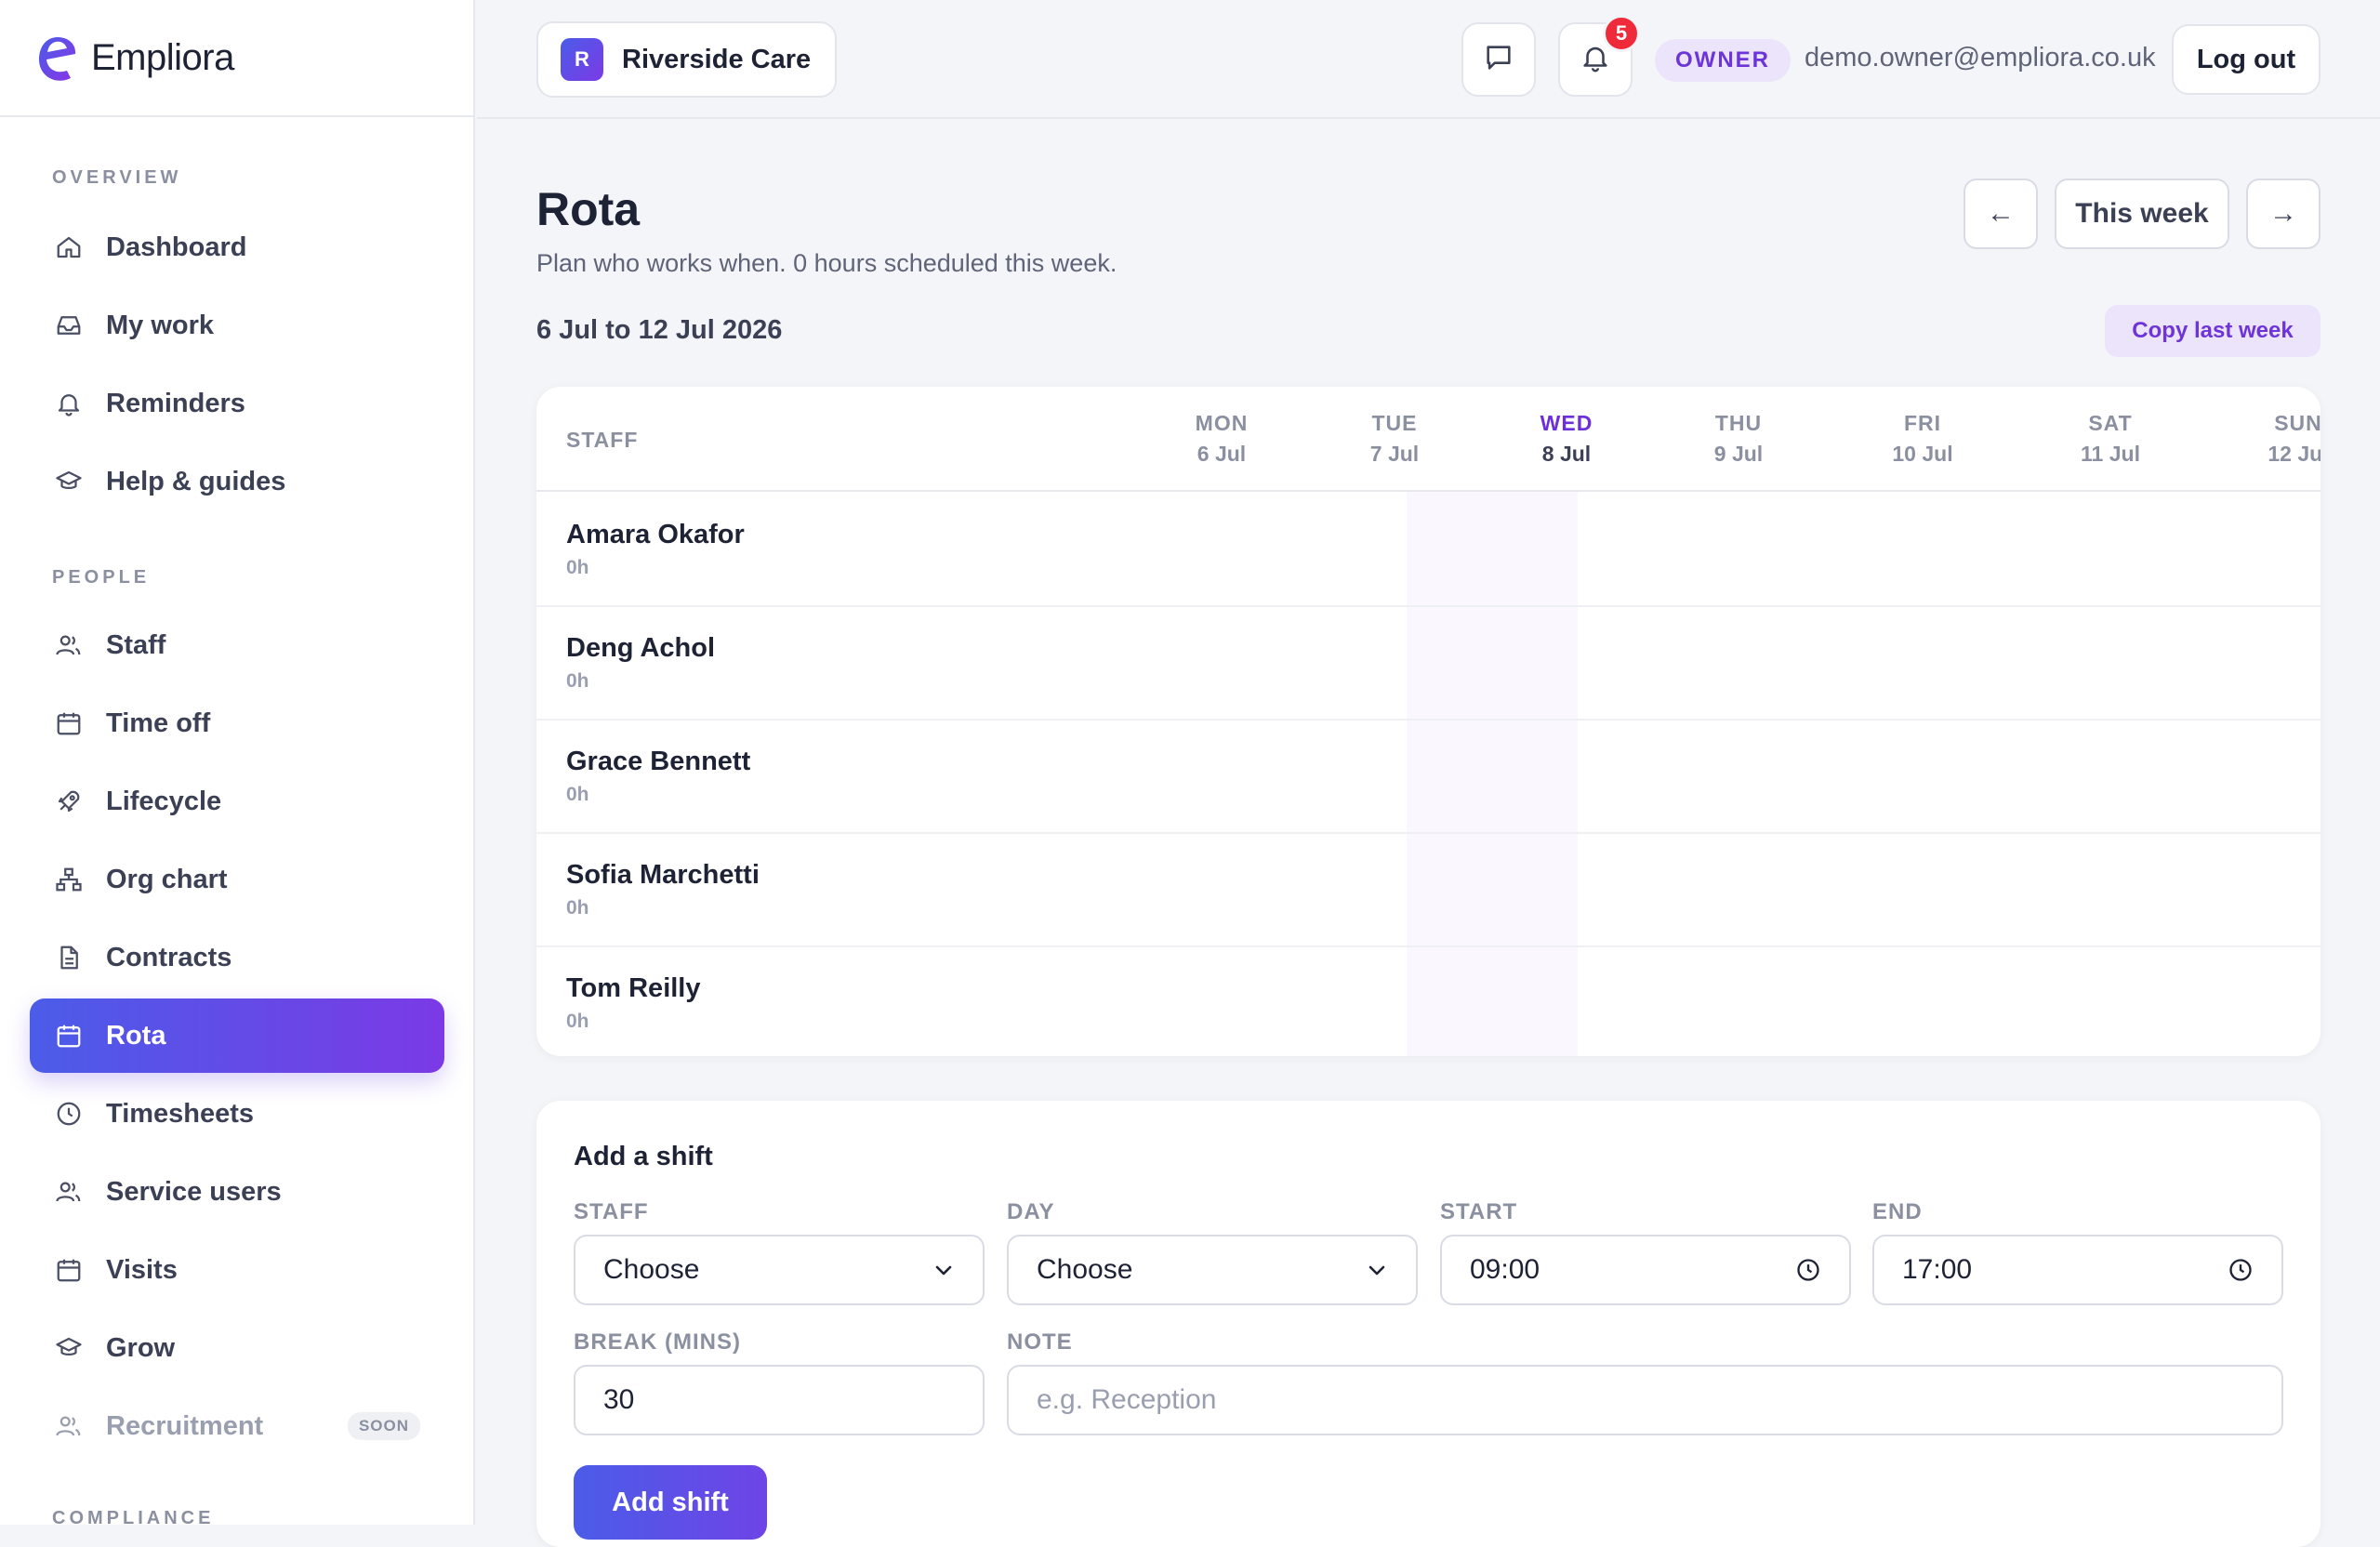 Image resolution: width=2380 pixels, height=1547 pixels. What do you see at coordinates (237, 1348) in the screenshot?
I see `sidebar-item-grow: Grow` at bounding box center [237, 1348].